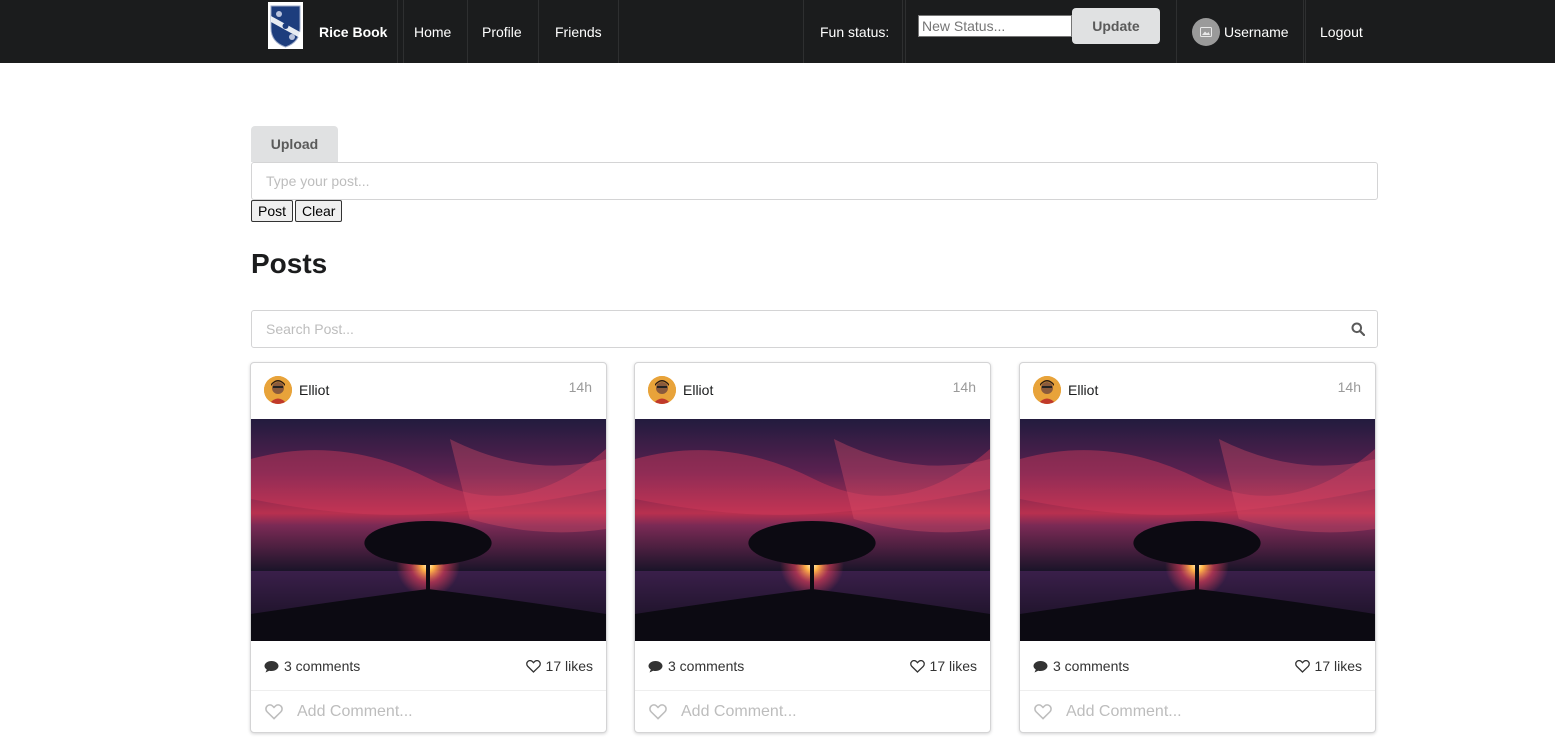 This screenshot has width=1555, height=738. I want to click on posts-heading: Posts, so click(289, 263).